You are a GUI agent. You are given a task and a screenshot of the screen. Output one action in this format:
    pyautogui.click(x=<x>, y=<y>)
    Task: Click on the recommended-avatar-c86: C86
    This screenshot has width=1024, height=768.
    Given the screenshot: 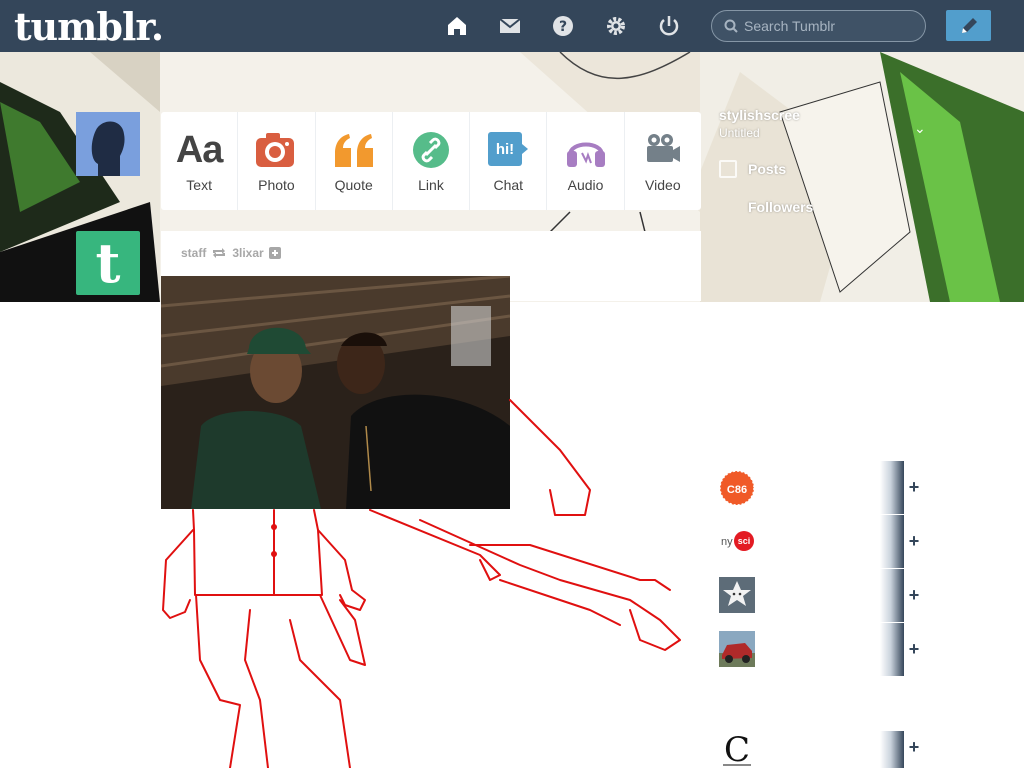 What is the action you would take?
    pyautogui.click(x=737, y=488)
    